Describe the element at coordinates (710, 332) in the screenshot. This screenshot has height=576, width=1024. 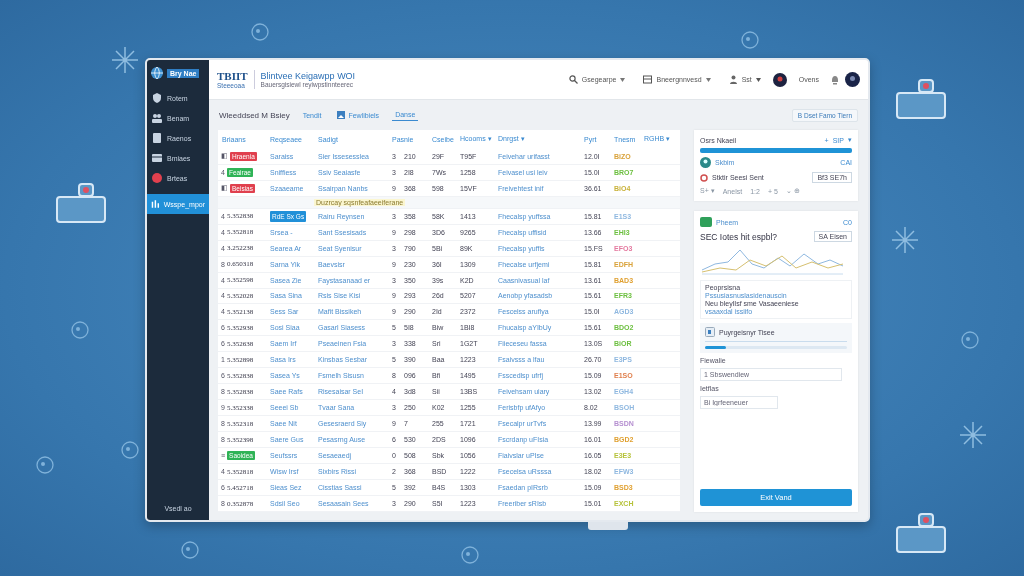
I see `file-icon` at that location.